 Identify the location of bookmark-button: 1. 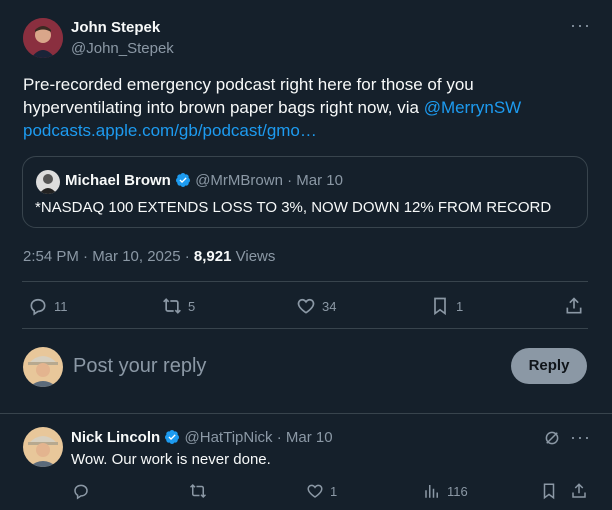
(446, 306).